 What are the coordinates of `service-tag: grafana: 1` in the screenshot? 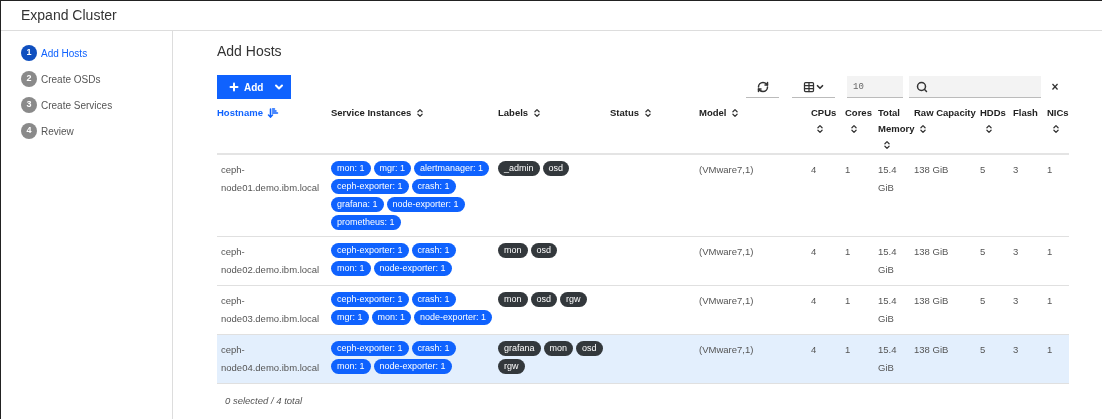 It's located at (357, 204).